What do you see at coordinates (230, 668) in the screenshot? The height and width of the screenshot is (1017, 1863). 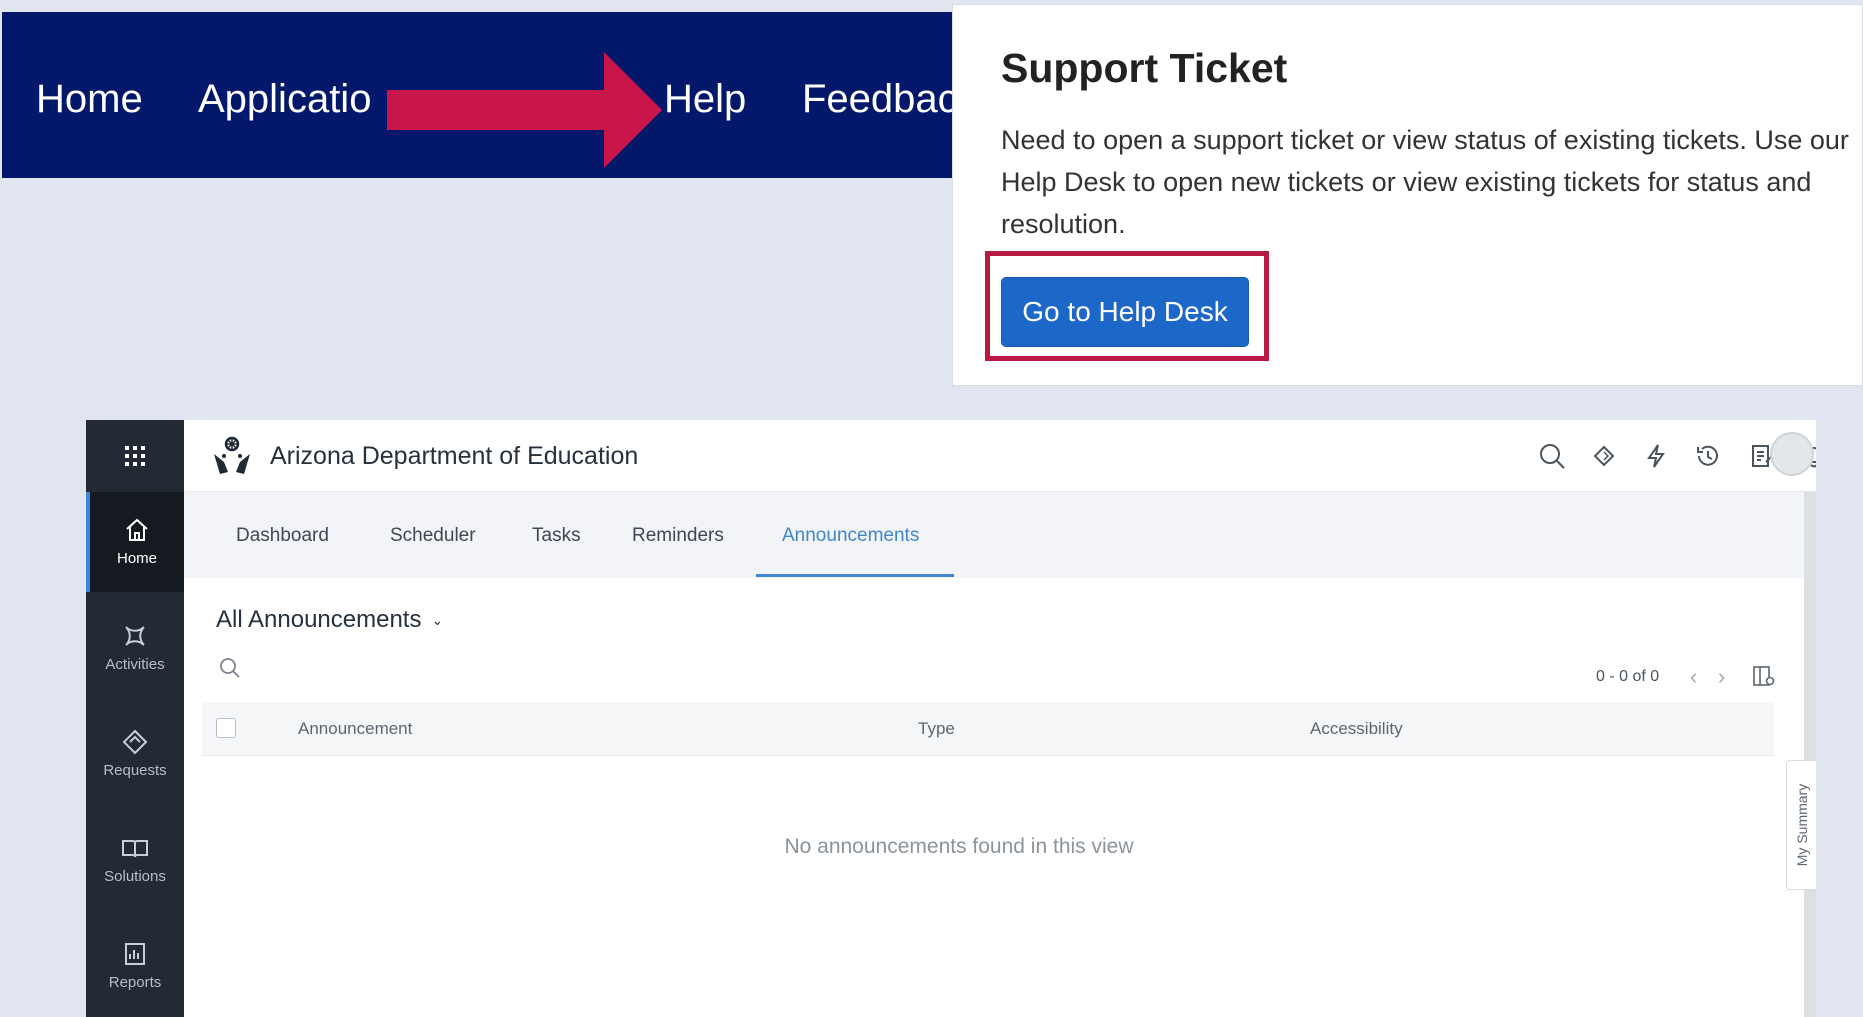 I see `list-search-icon` at bounding box center [230, 668].